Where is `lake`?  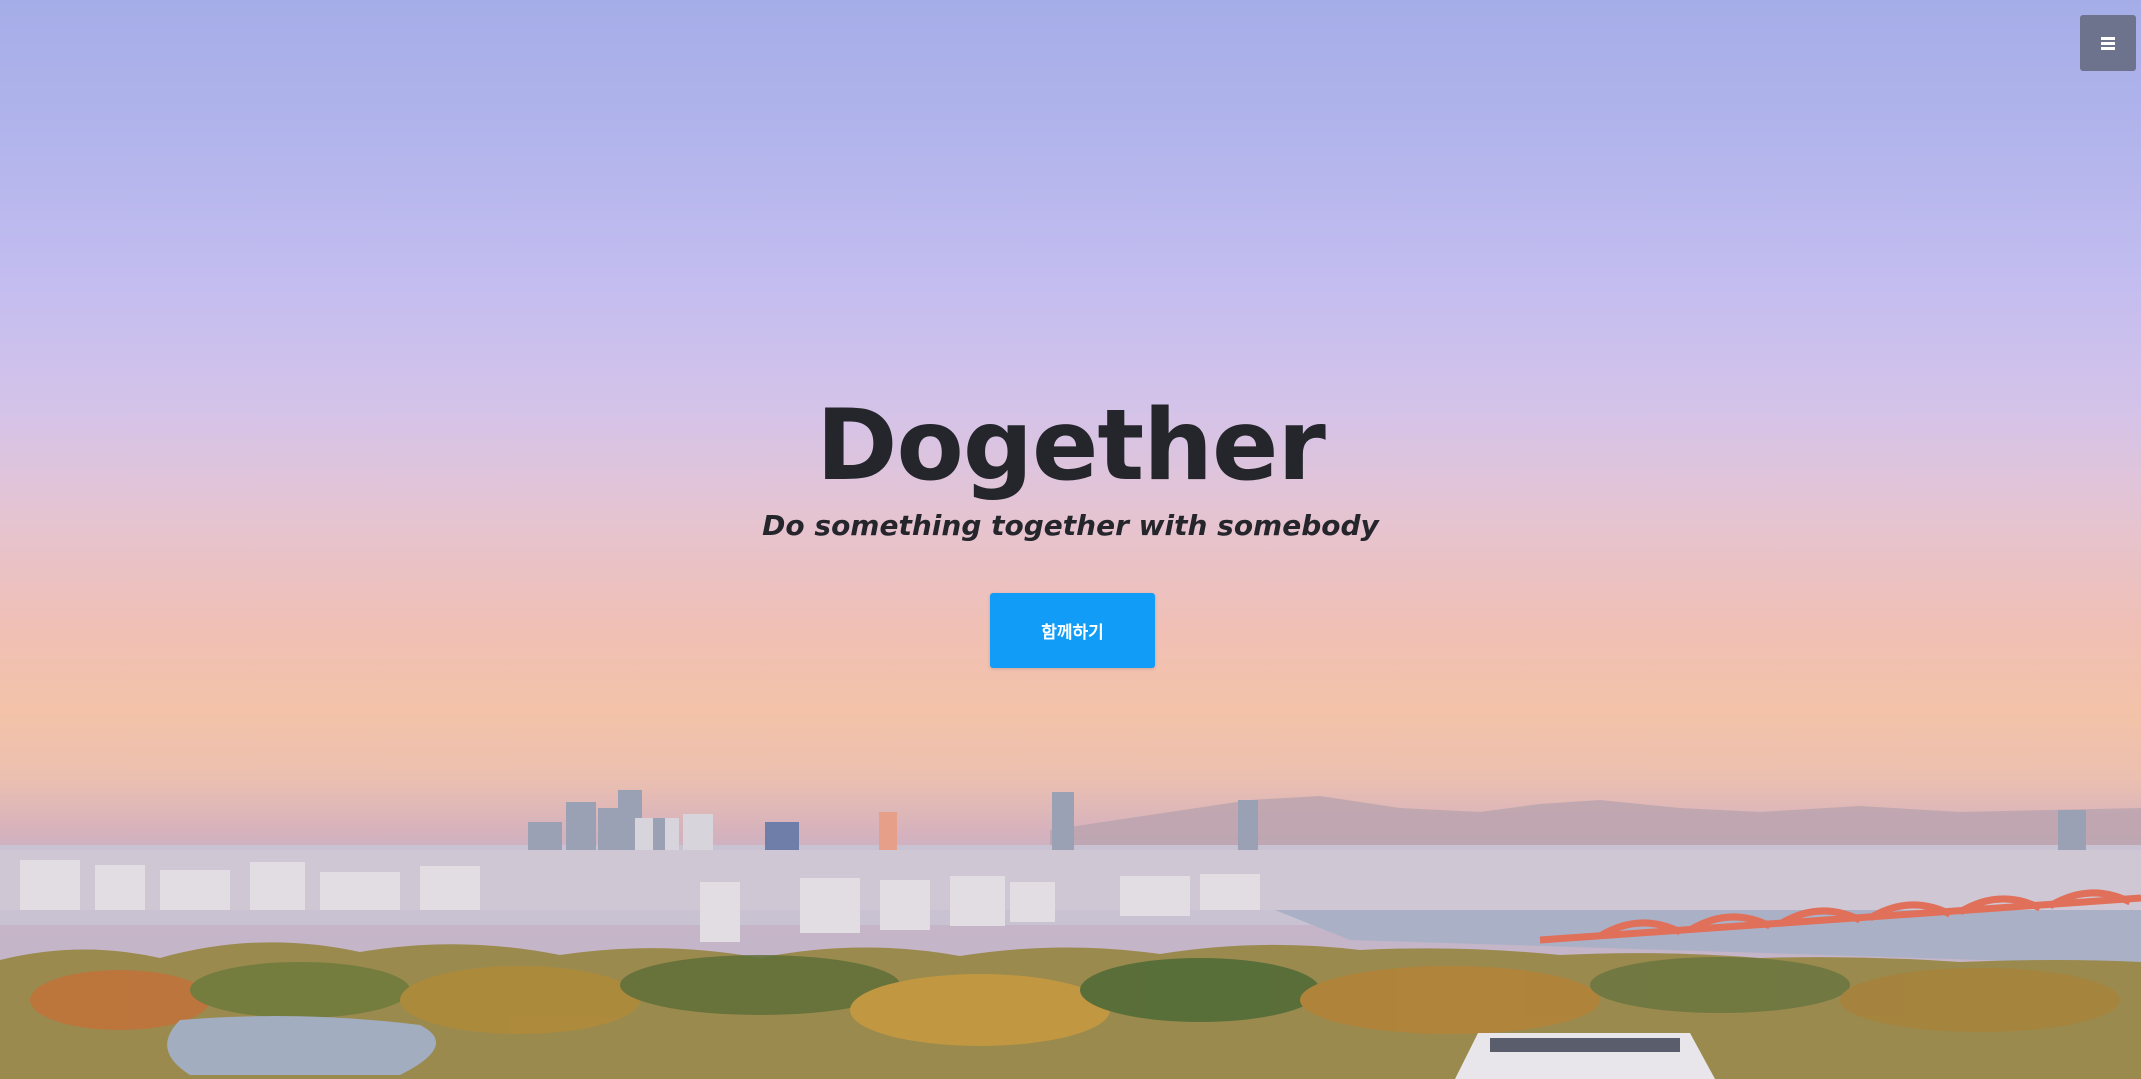
lake is located at coordinates (301, 1045).